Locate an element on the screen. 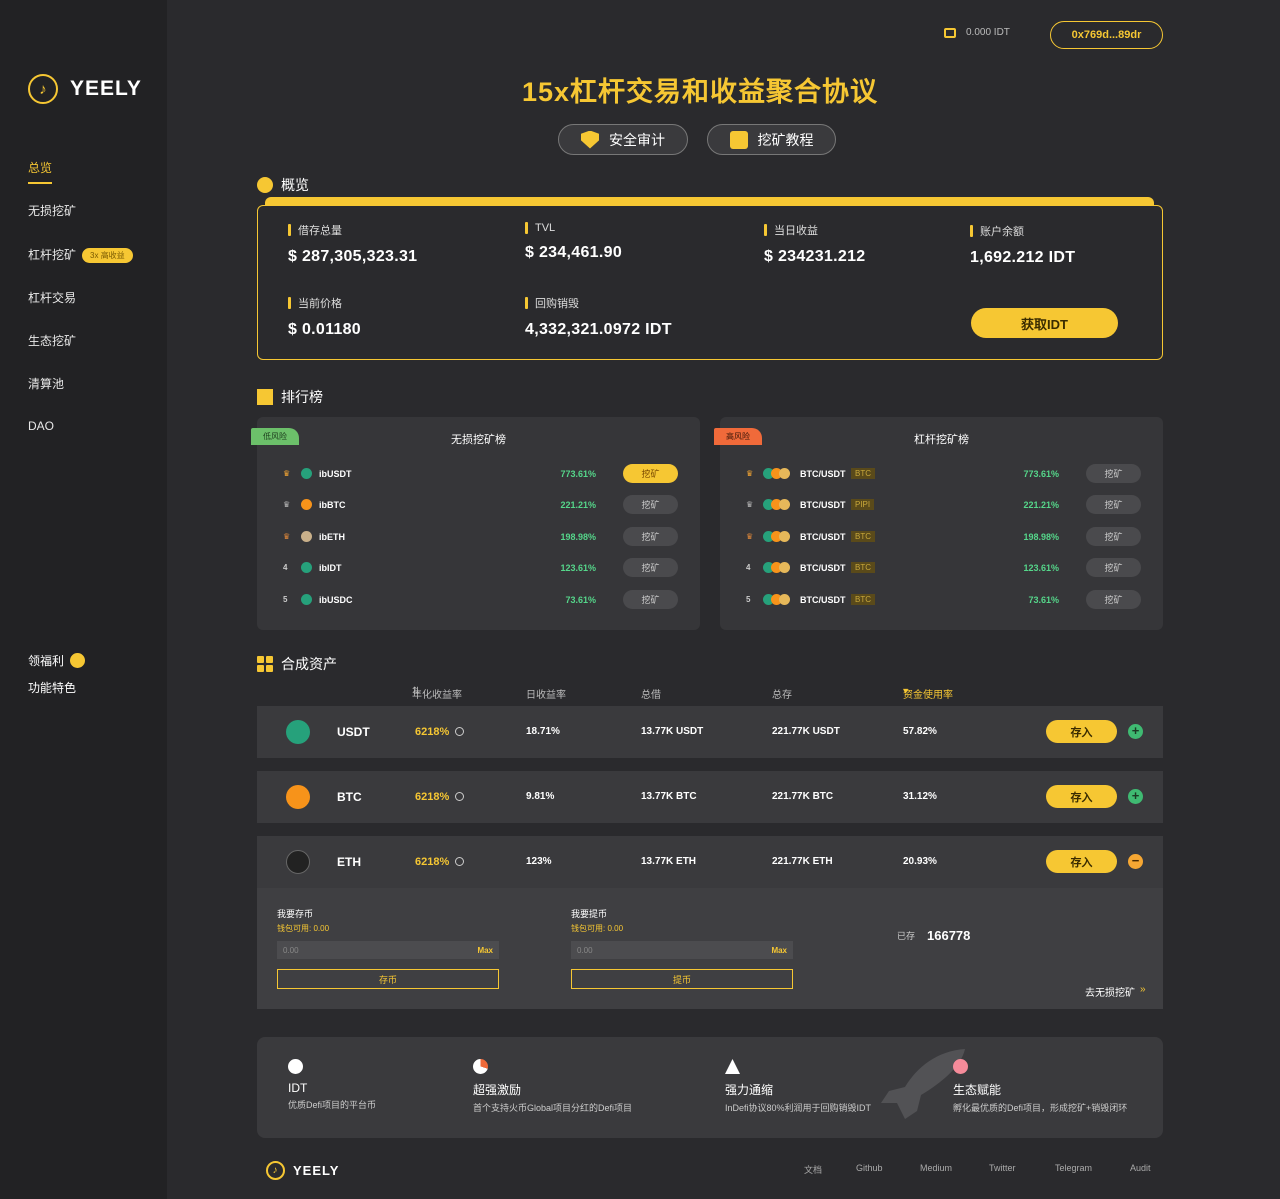 The image size is (1280, 1199). rank-number: 5 is located at coordinates (285, 599).